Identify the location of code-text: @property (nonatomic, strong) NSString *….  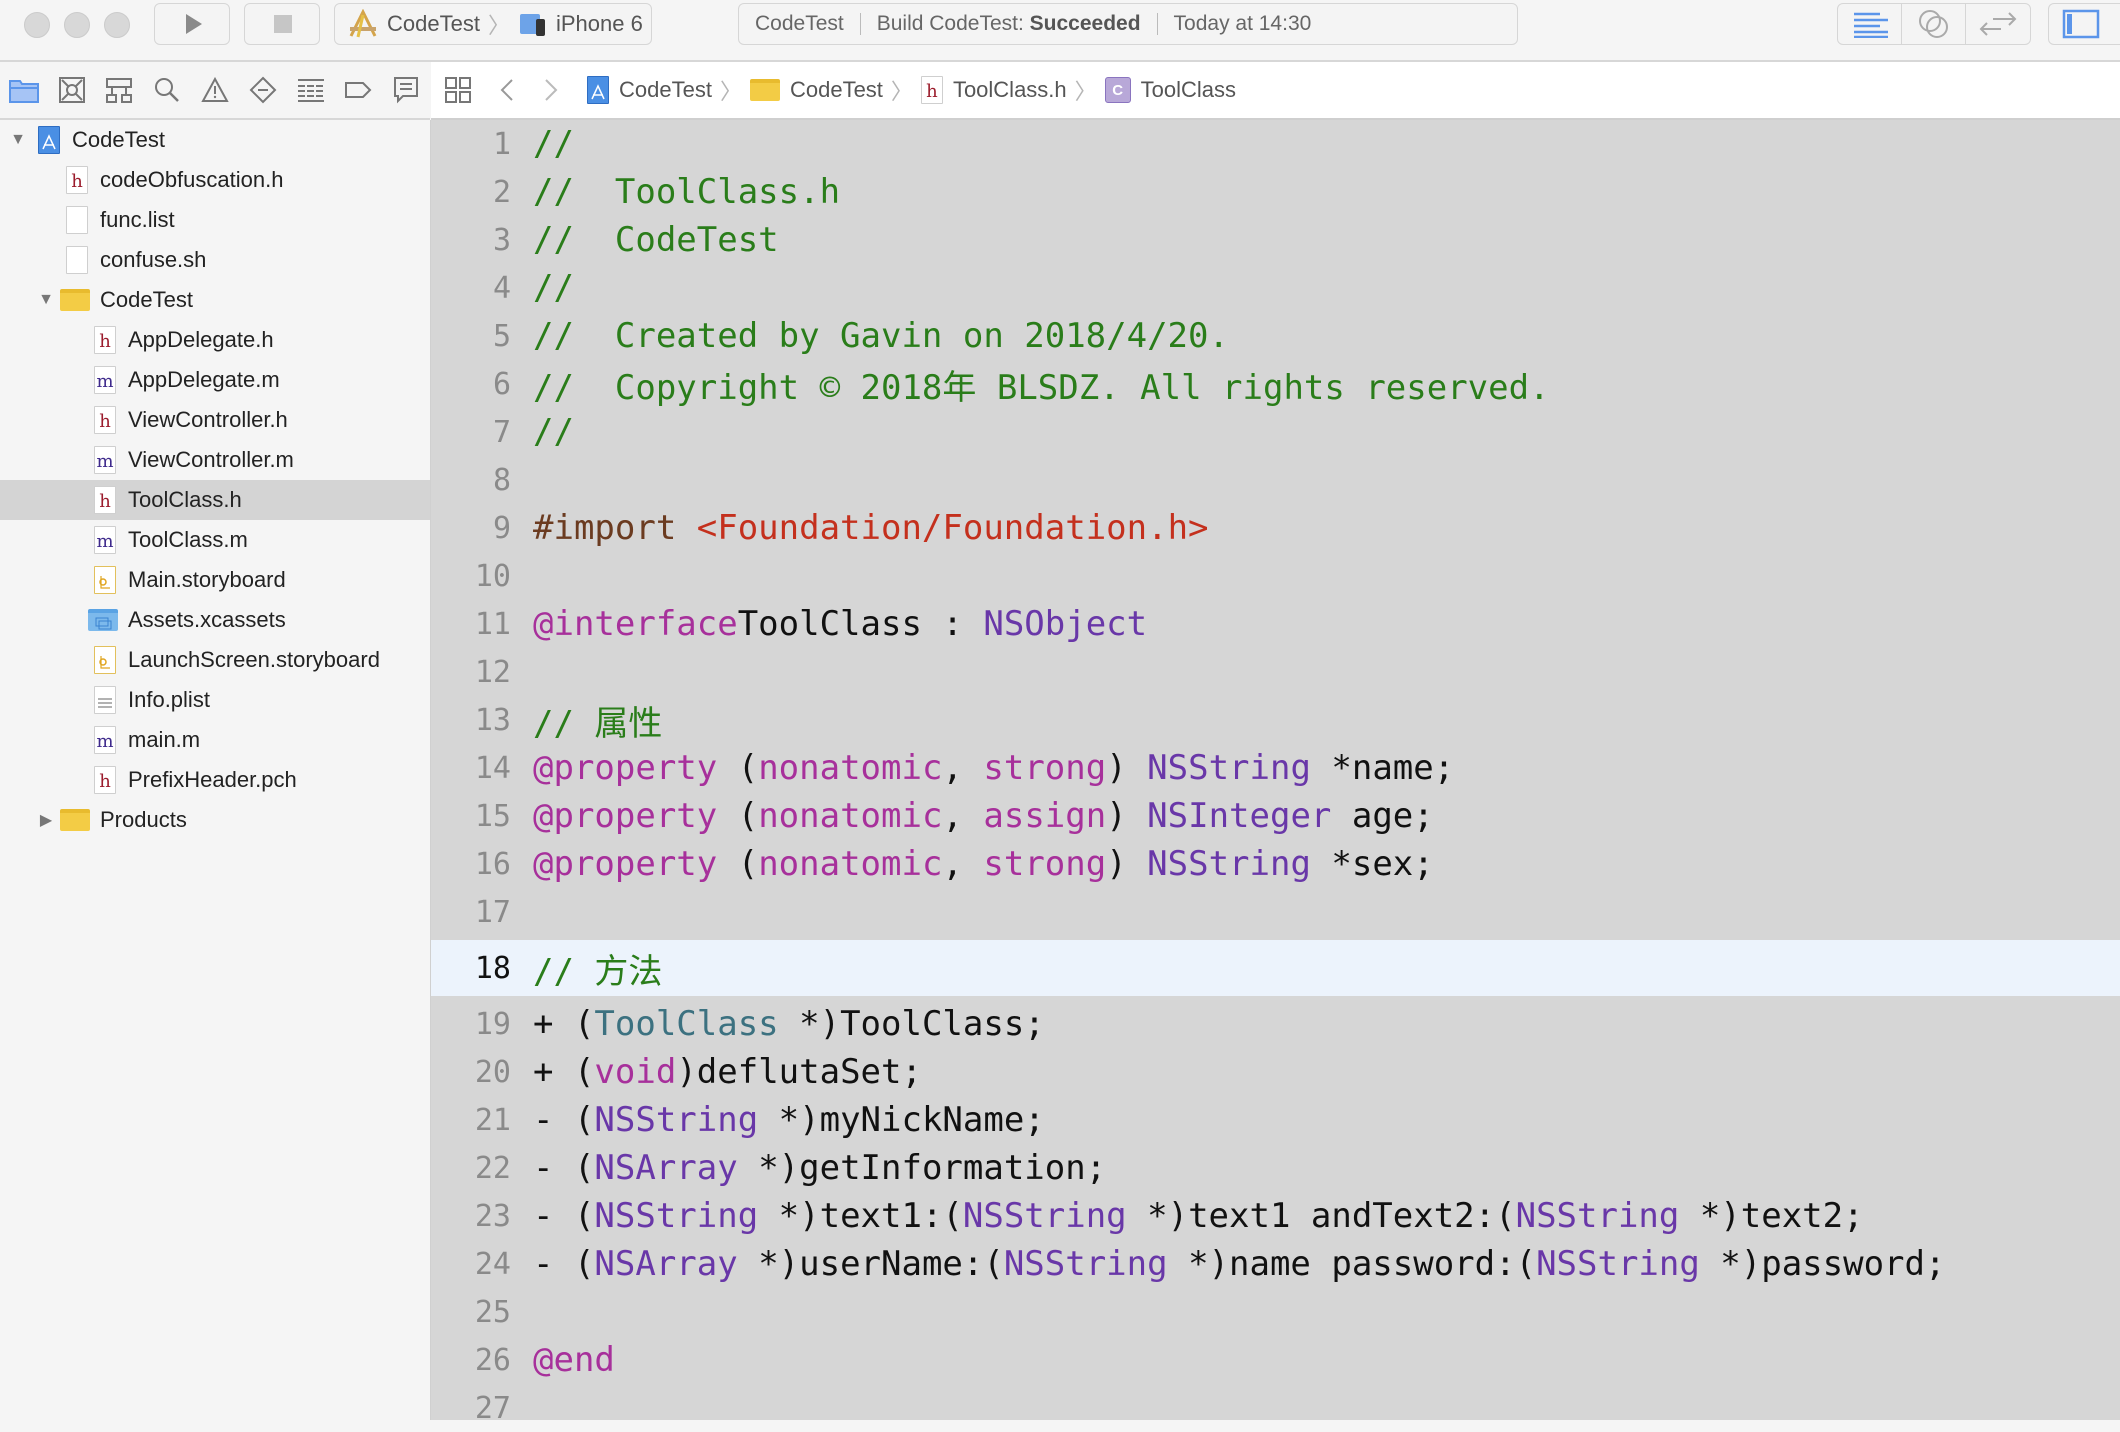
(983, 864).